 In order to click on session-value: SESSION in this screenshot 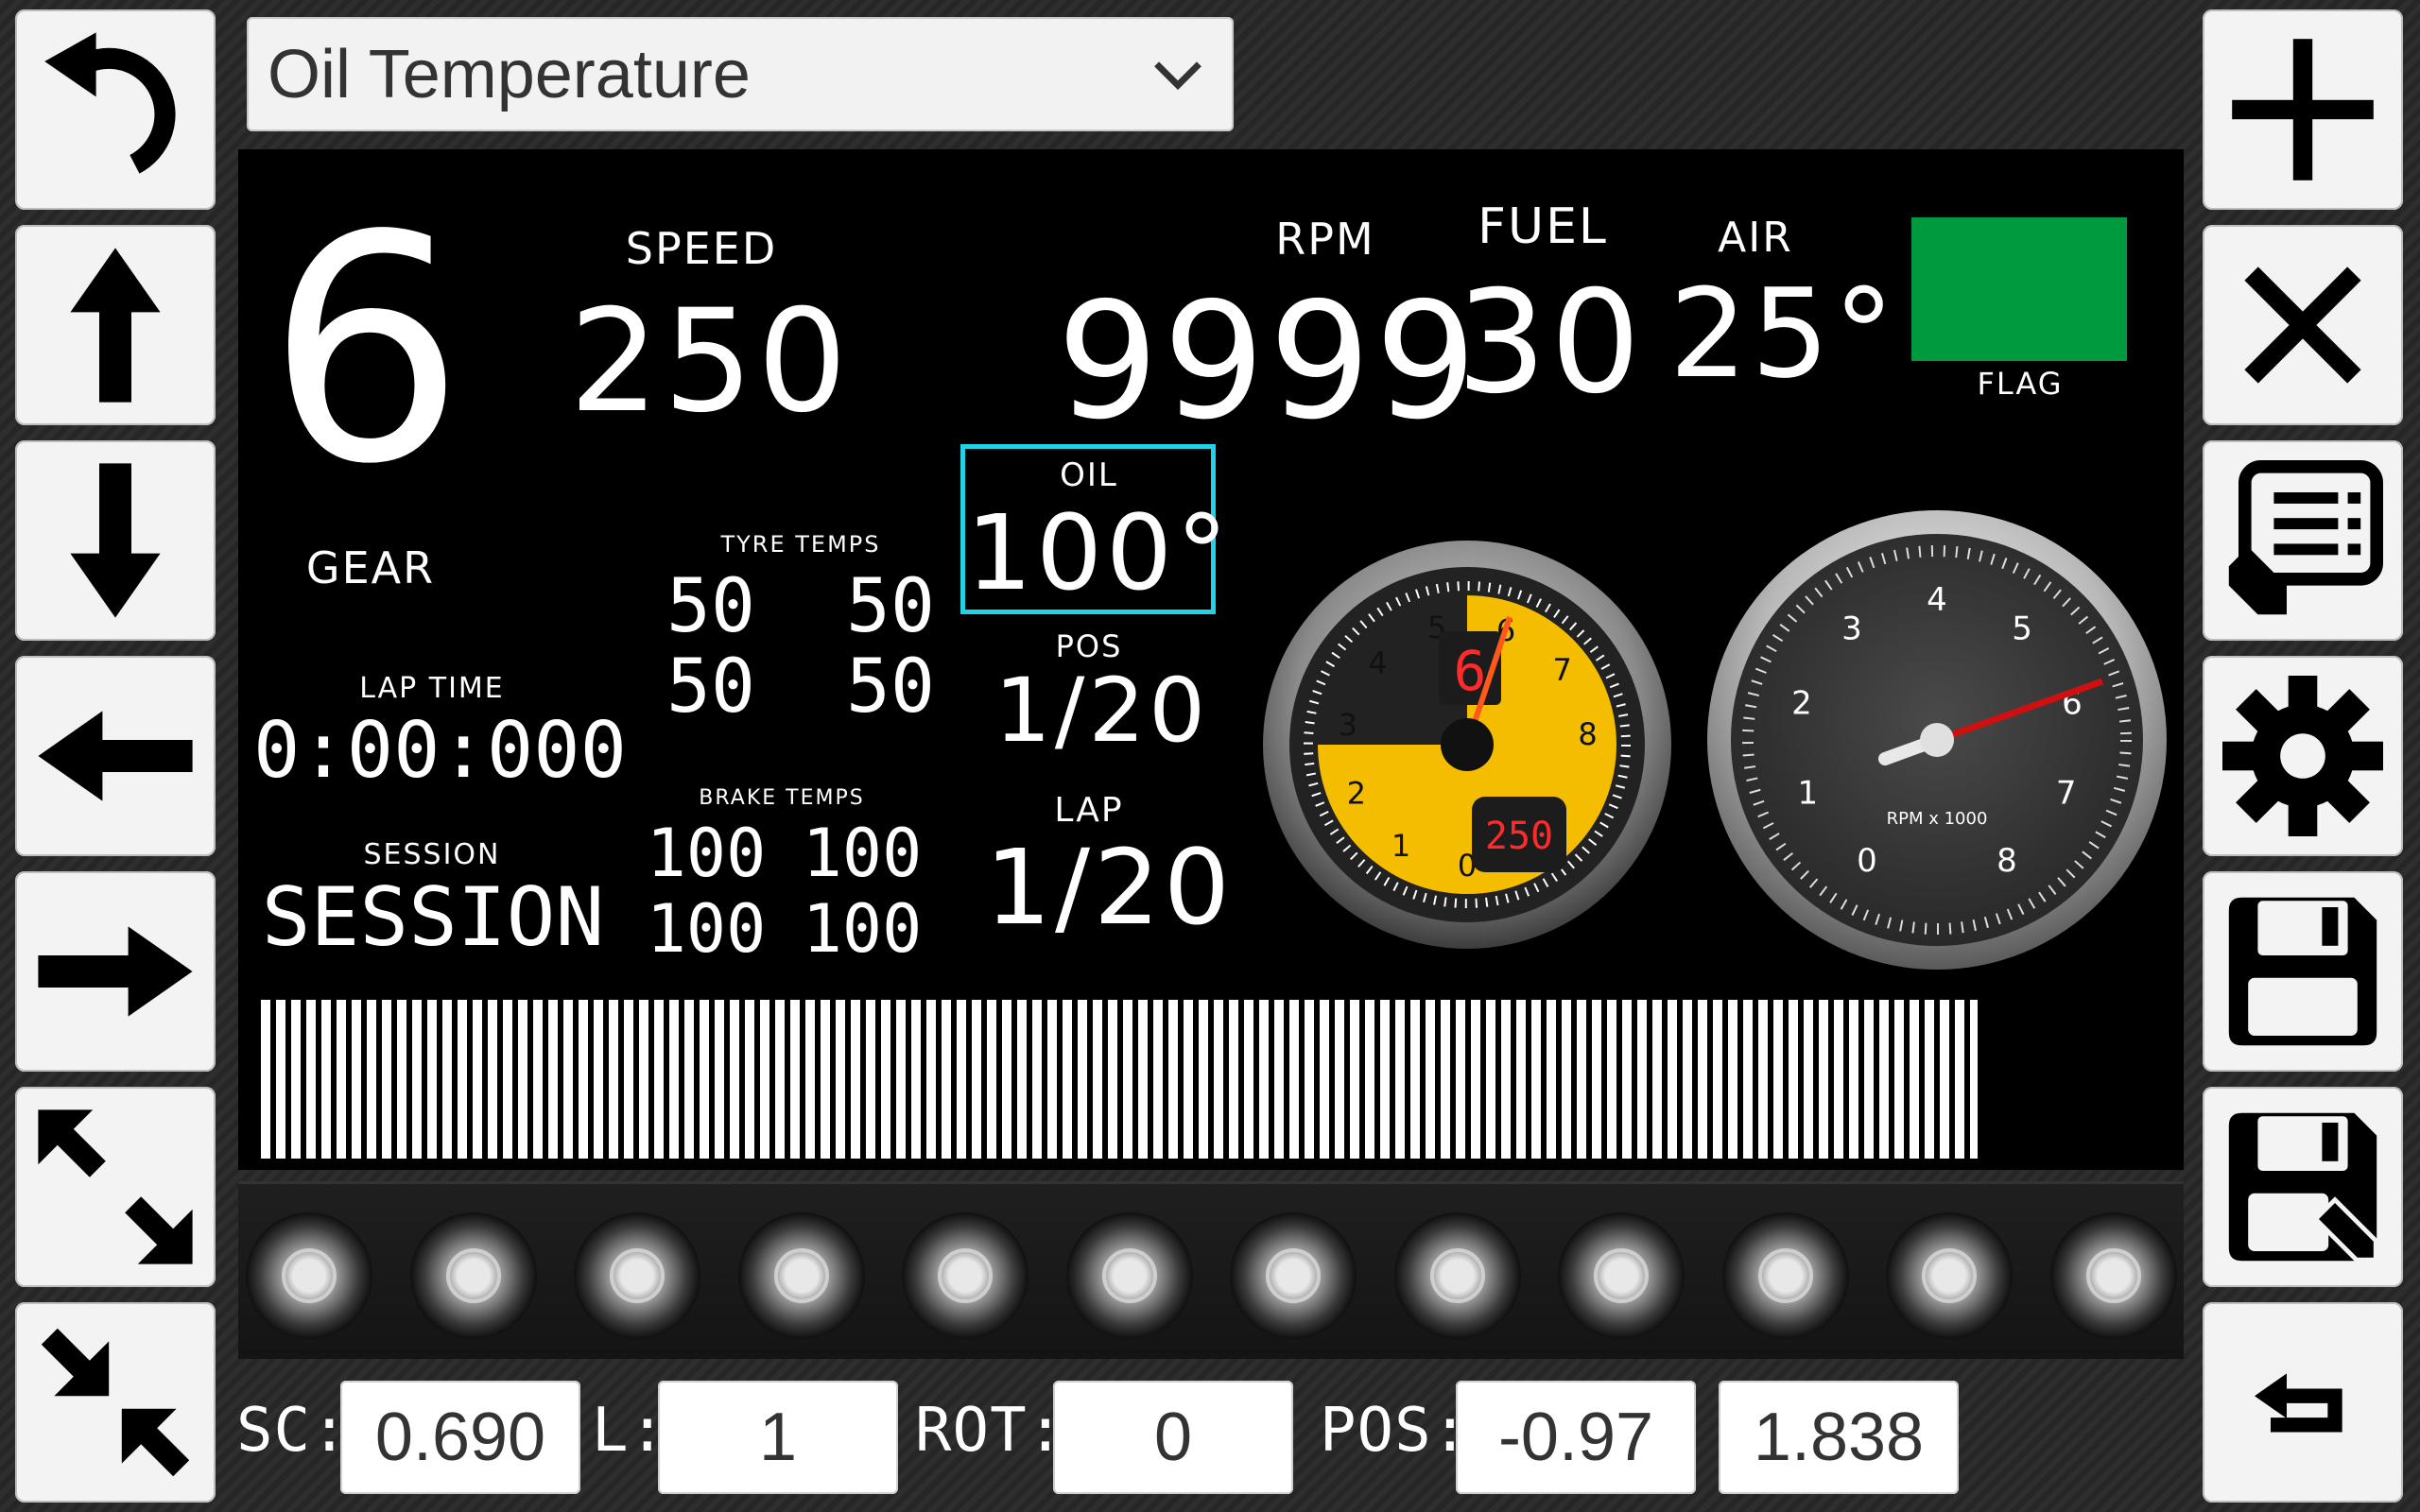, I will do `click(433, 917)`.